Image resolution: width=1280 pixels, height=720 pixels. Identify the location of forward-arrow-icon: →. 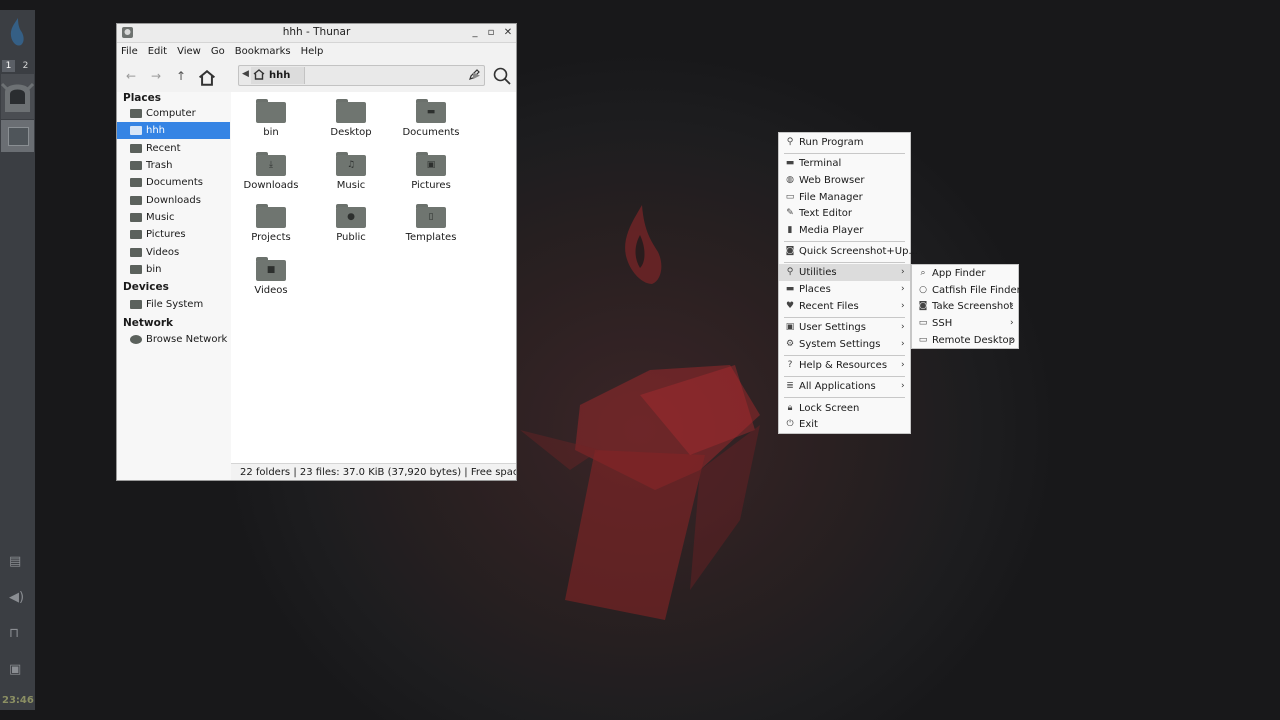
(156, 77).